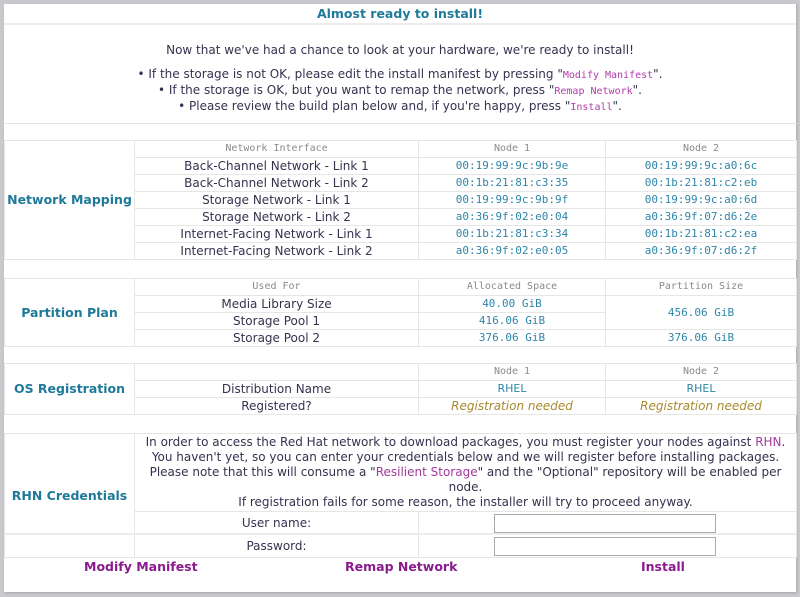  I want to click on remap-network-button: Remap Network, so click(401, 566).